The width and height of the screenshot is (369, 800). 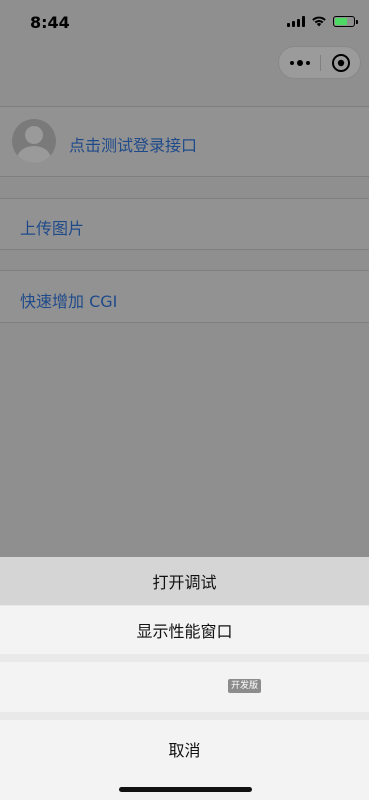 I want to click on signal-icon, so click(x=296, y=21).